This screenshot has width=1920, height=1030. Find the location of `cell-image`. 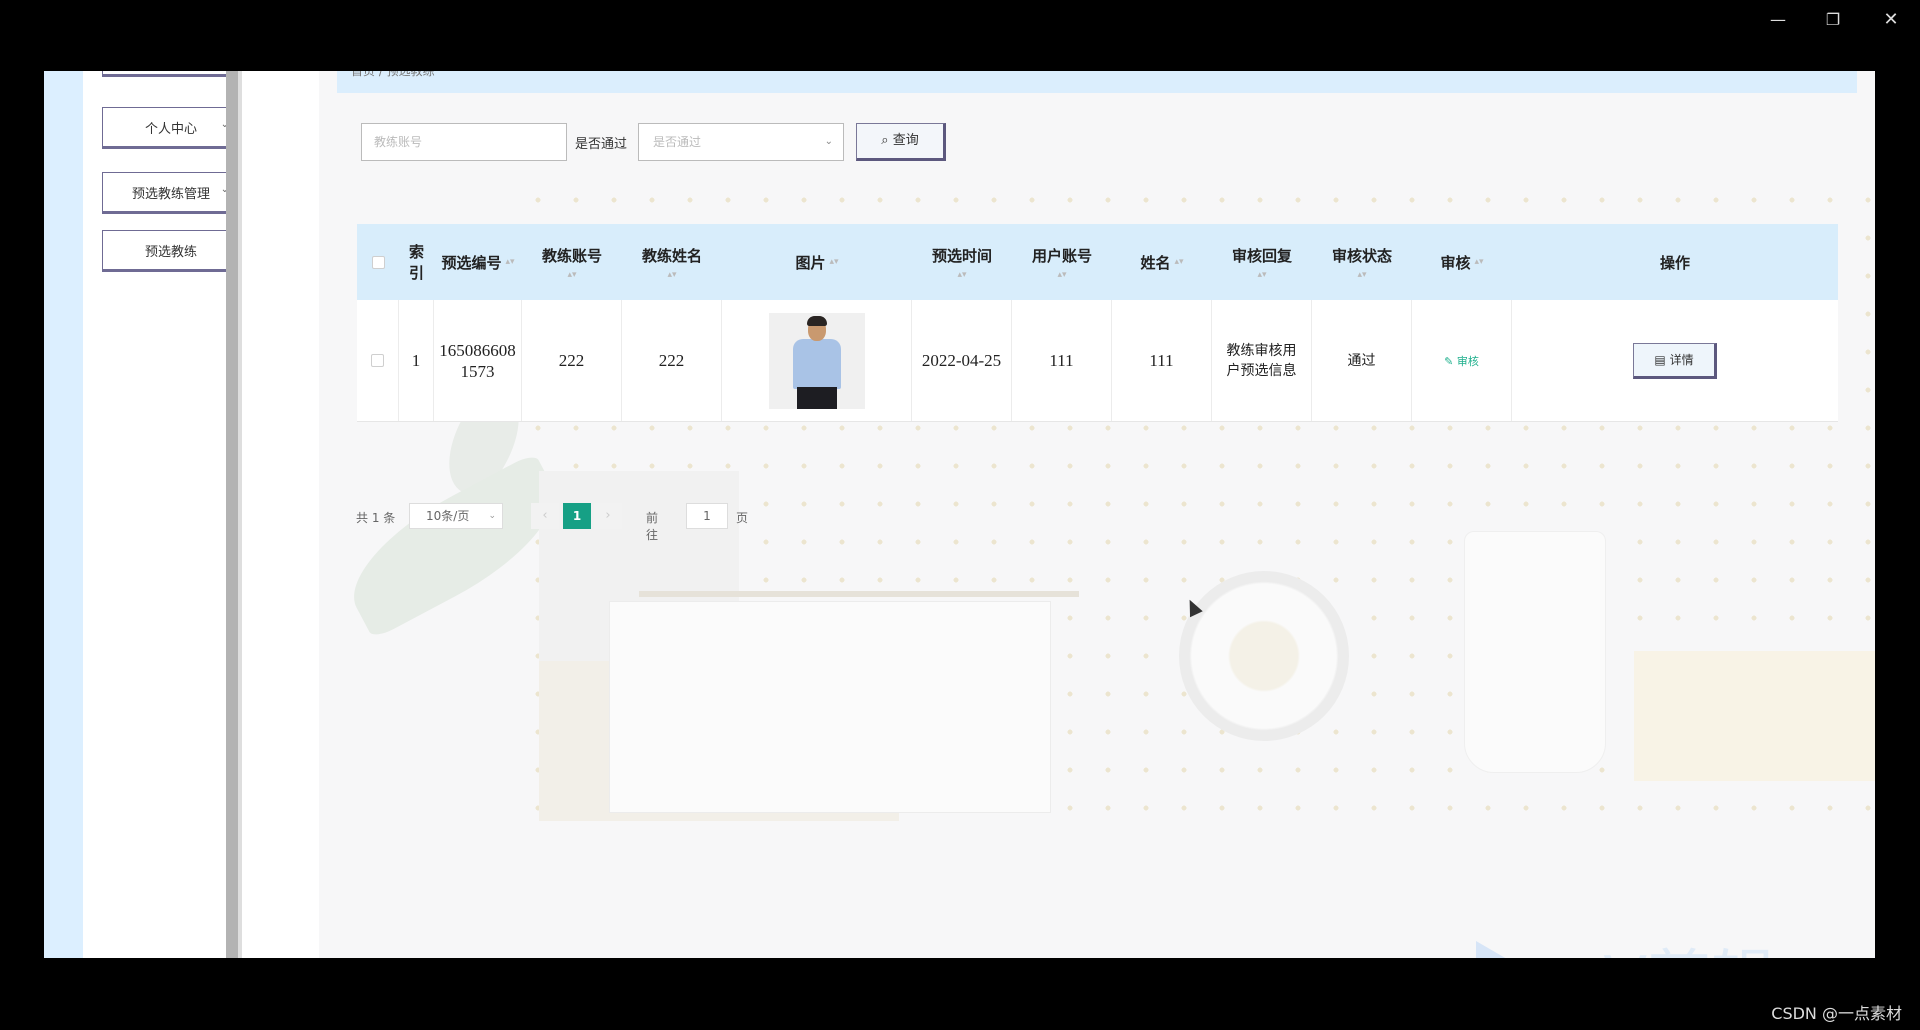

cell-image is located at coordinates (817, 360).